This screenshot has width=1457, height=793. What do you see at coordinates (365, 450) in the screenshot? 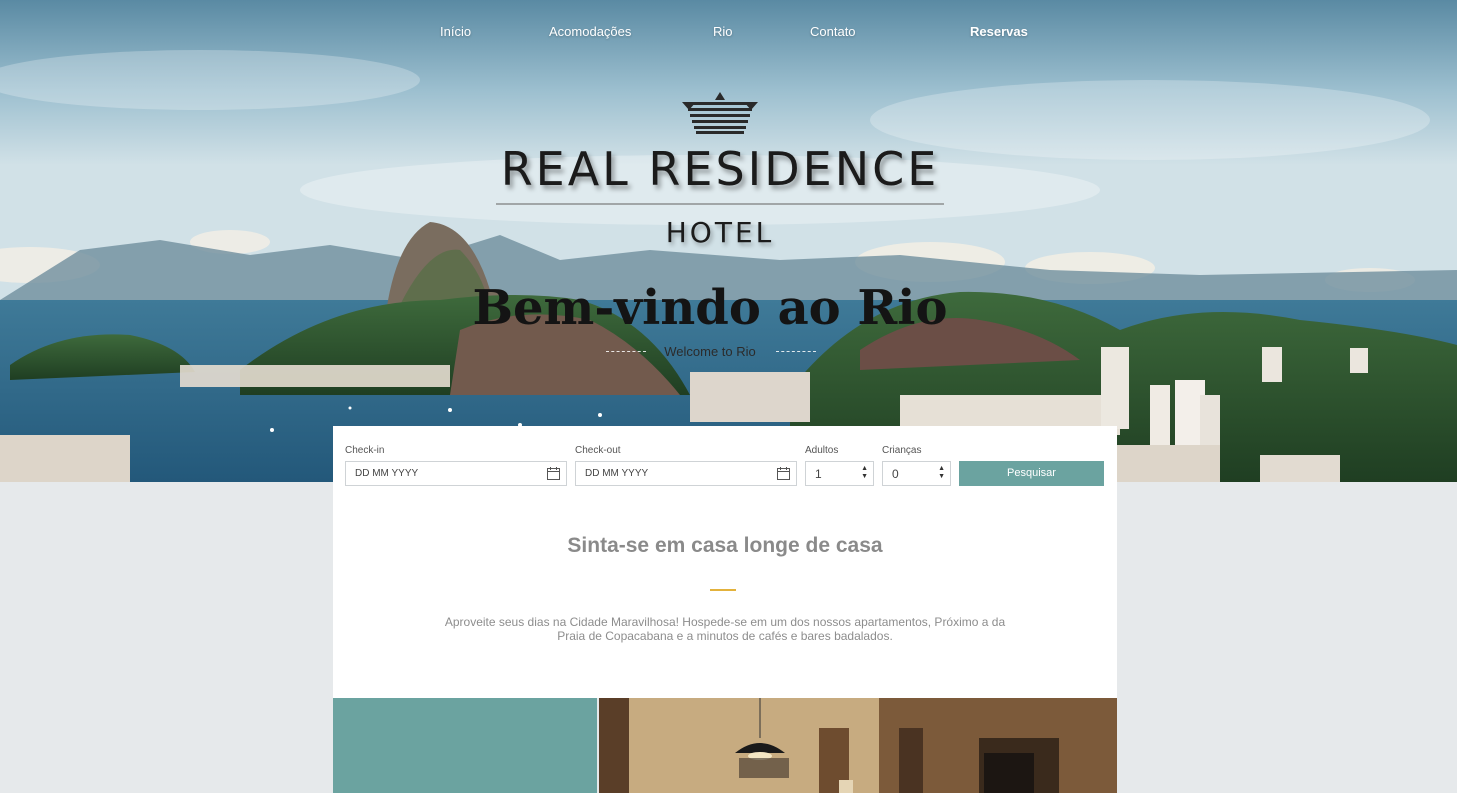
I see `checkin-label: Check-in` at bounding box center [365, 450].